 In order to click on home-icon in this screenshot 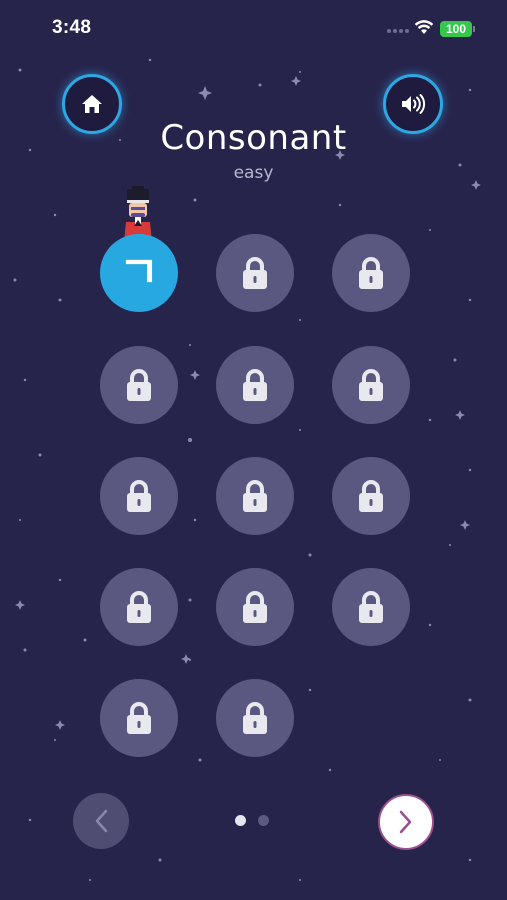, I will do `click(92, 104)`.